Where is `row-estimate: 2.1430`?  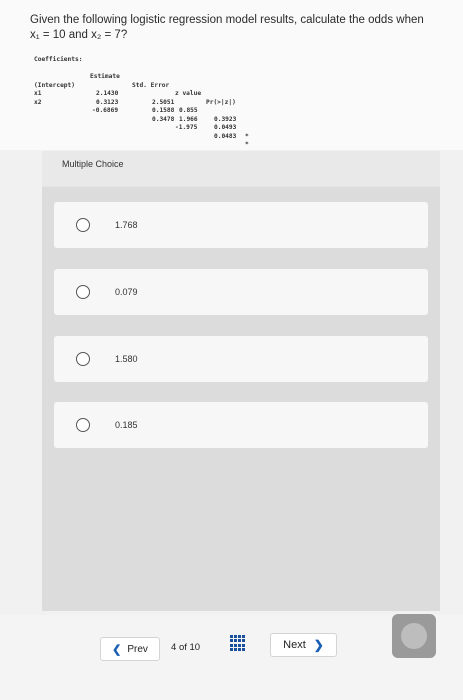
row-estimate: 2.1430 is located at coordinates (107, 93).